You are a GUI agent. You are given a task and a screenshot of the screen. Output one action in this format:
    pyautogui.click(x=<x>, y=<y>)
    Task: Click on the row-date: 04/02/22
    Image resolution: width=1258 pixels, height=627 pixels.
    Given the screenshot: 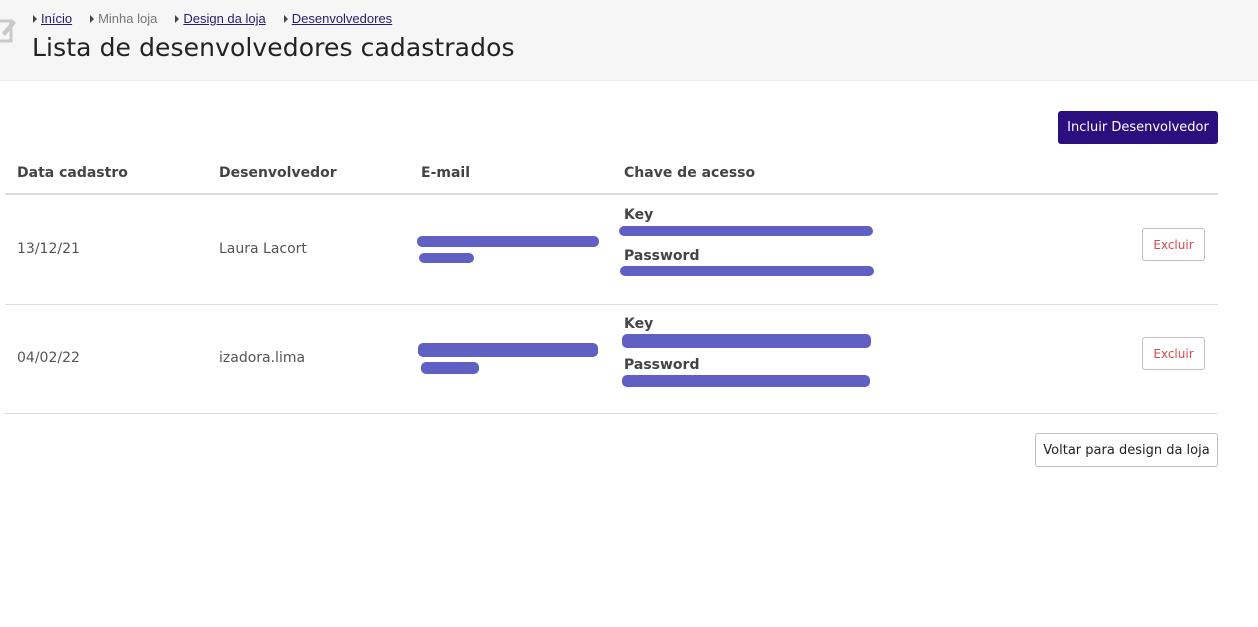 What is the action you would take?
    pyautogui.click(x=48, y=358)
    